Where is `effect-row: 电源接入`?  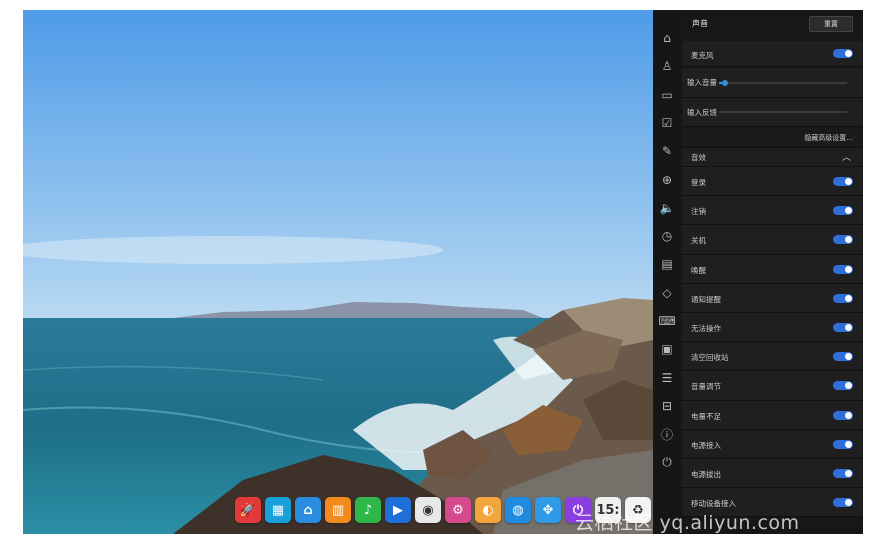 effect-row: 电源接入 is located at coordinates (772, 444).